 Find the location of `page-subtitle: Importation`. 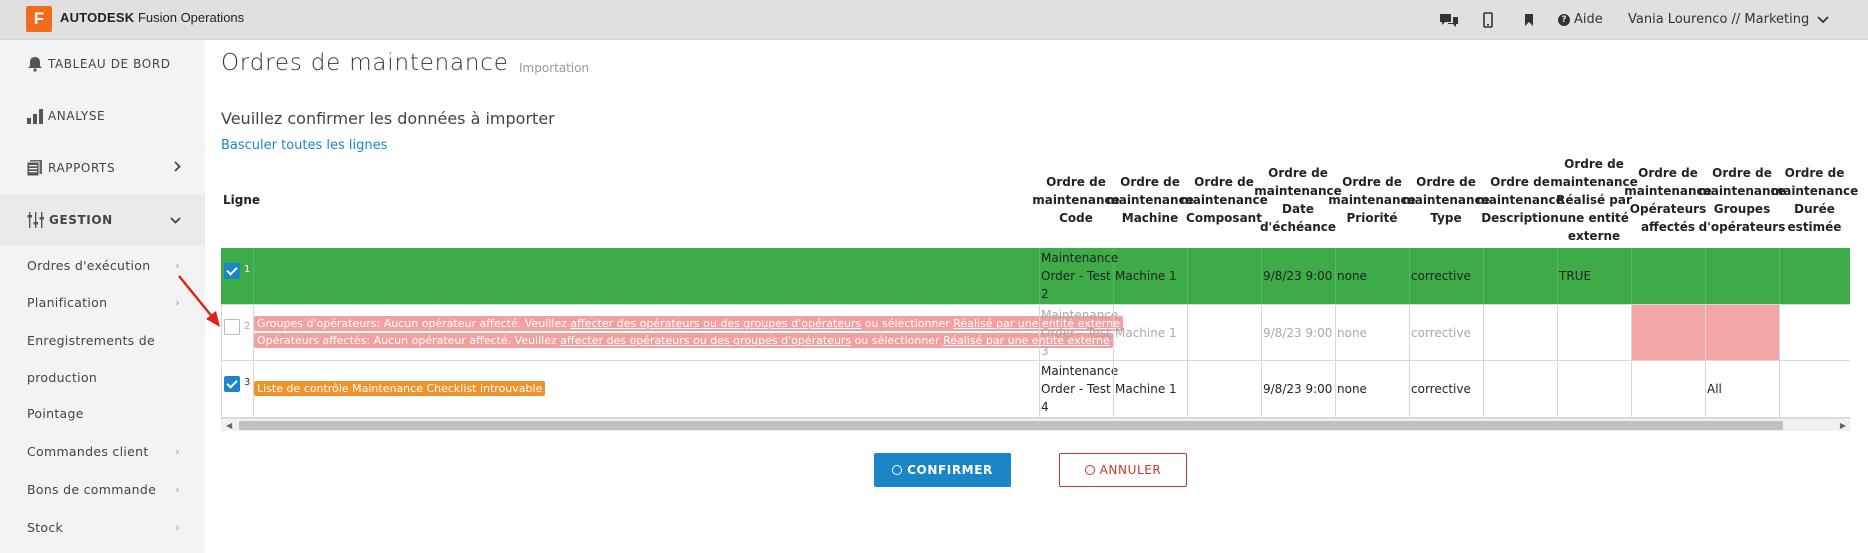

page-subtitle: Importation is located at coordinates (554, 68).